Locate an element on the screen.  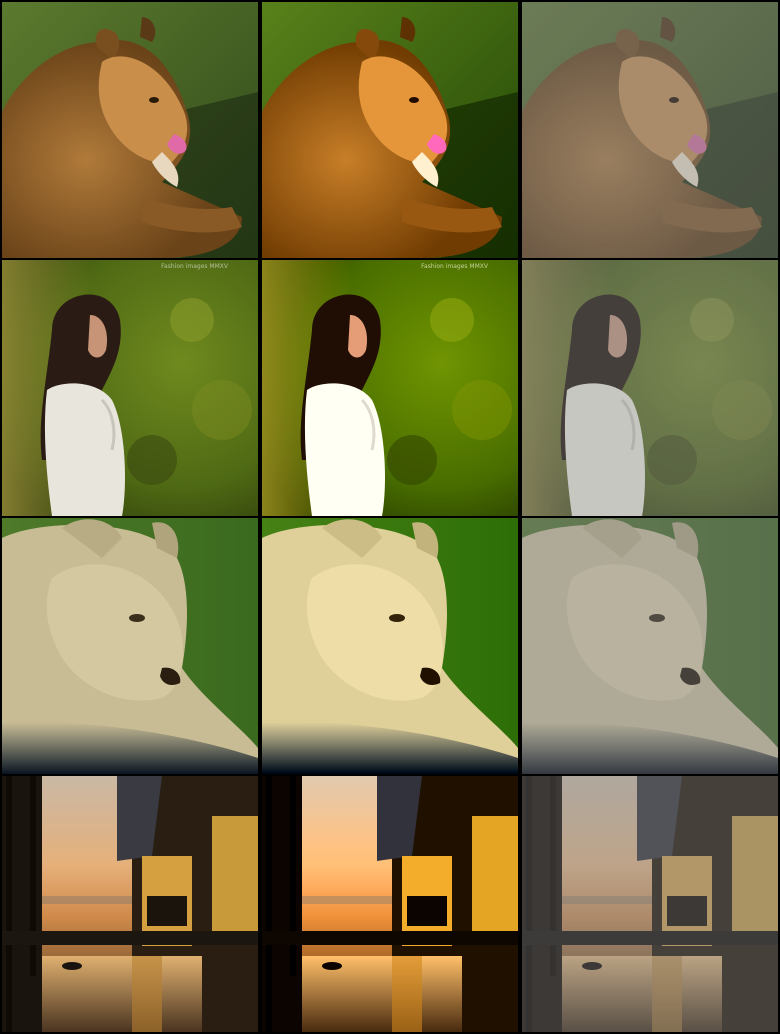
dock-sunset-hazy is located at coordinates (650, 904).